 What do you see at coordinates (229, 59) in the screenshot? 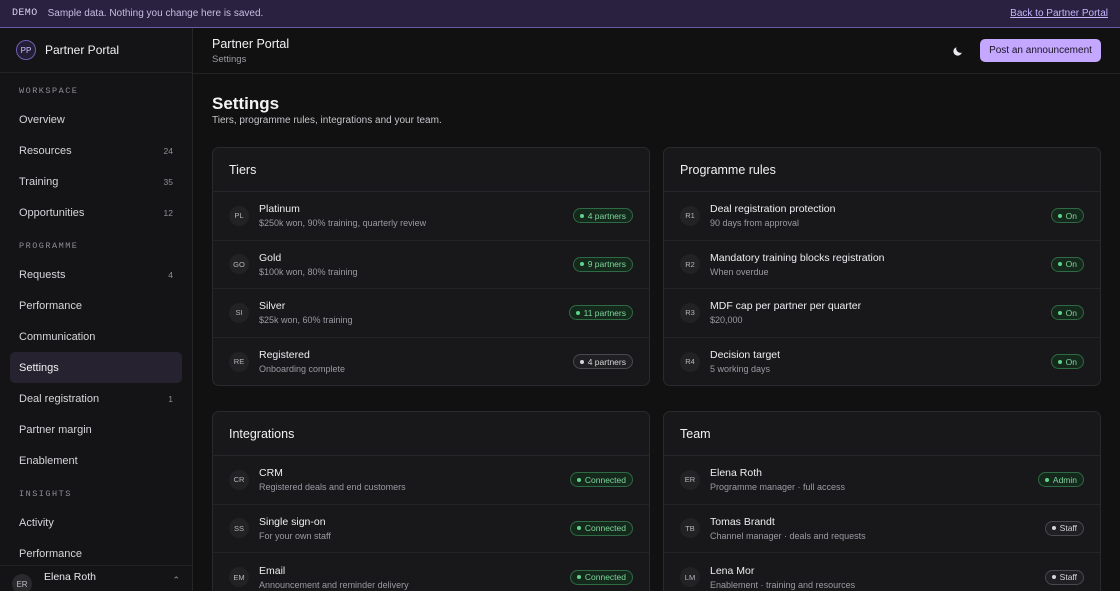
I see `breadcrumb: Settings` at bounding box center [229, 59].